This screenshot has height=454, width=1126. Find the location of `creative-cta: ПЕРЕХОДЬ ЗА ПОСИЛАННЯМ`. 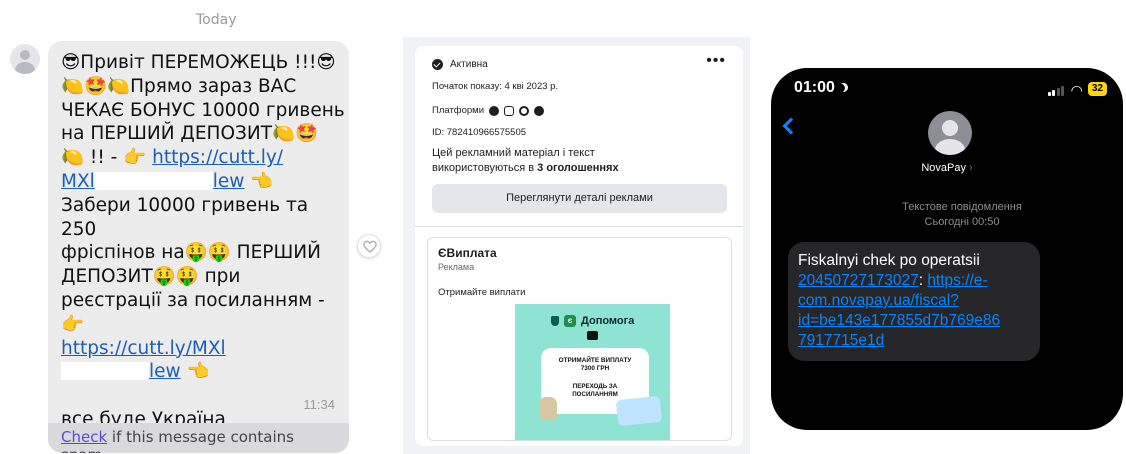

creative-cta: ПЕРЕХОДЬ ЗА ПОСИЛАННЯМ is located at coordinates (595, 391).